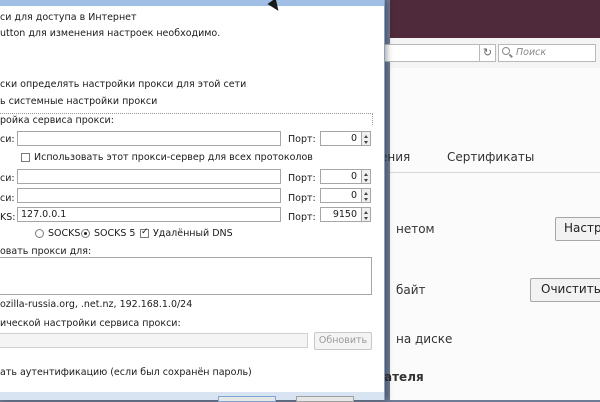 This screenshot has width=600, height=402. What do you see at coordinates (154, 340) in the screenshot?
I see `auto-config-url-input` at bounding box center [154, 340].